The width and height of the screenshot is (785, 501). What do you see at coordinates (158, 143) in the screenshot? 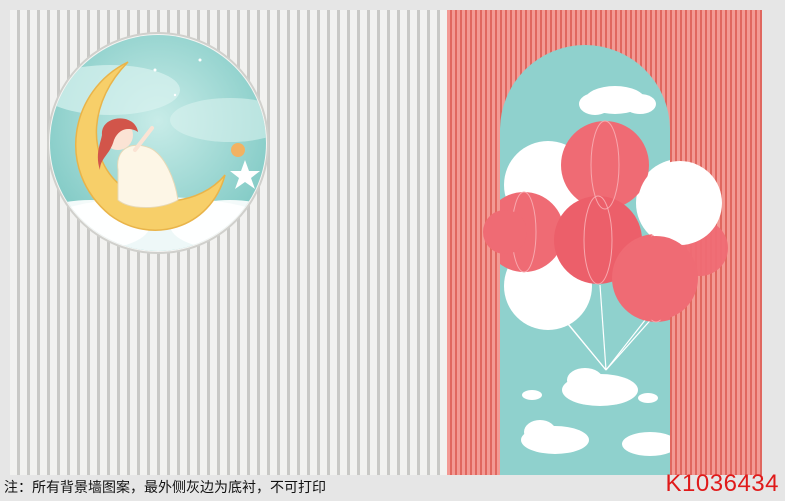
I see `moon-medallion` at bounding box center [158, 143].